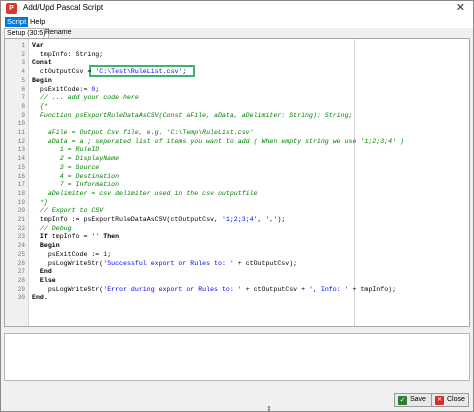 This screenshot has height=412, width=474. Describe the element at coordinates (139, 72) in the screenshot. I see `code-token: 'C:\Test\RuleList.csv'` at that location.